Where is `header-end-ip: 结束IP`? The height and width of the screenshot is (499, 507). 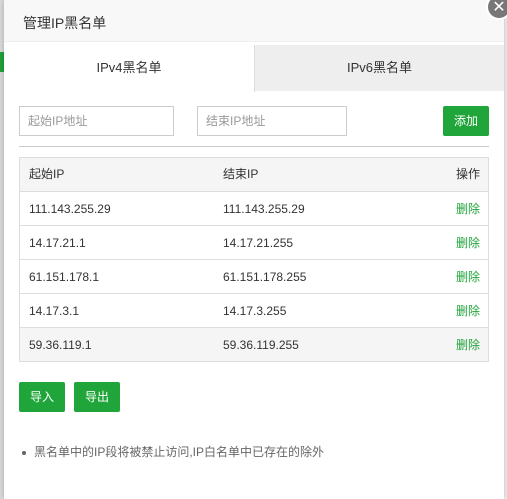 header-end-ip: 结束IP is located at coordinates (241, 174).